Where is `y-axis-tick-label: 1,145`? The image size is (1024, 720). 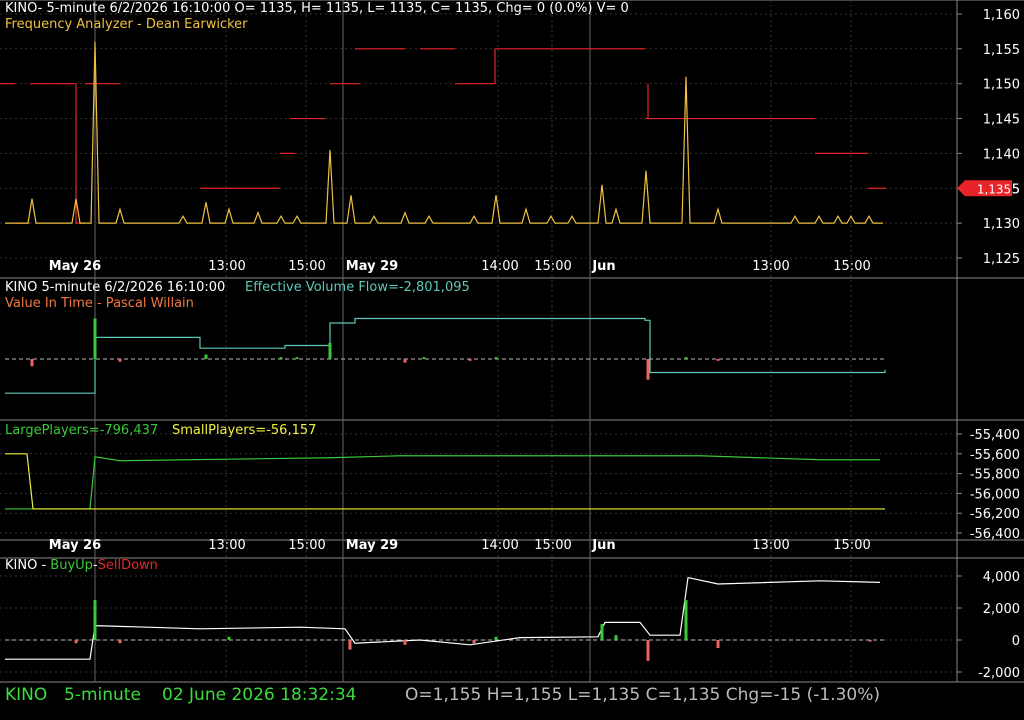 y-axis-tick-label: 1,145 is located at coordinates (1001, 120).